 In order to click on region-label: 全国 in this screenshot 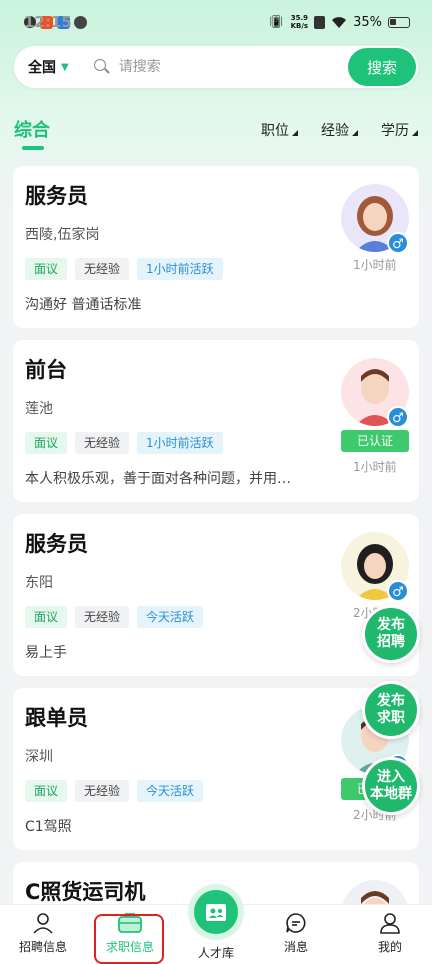, I will do `click(42, 68)`.